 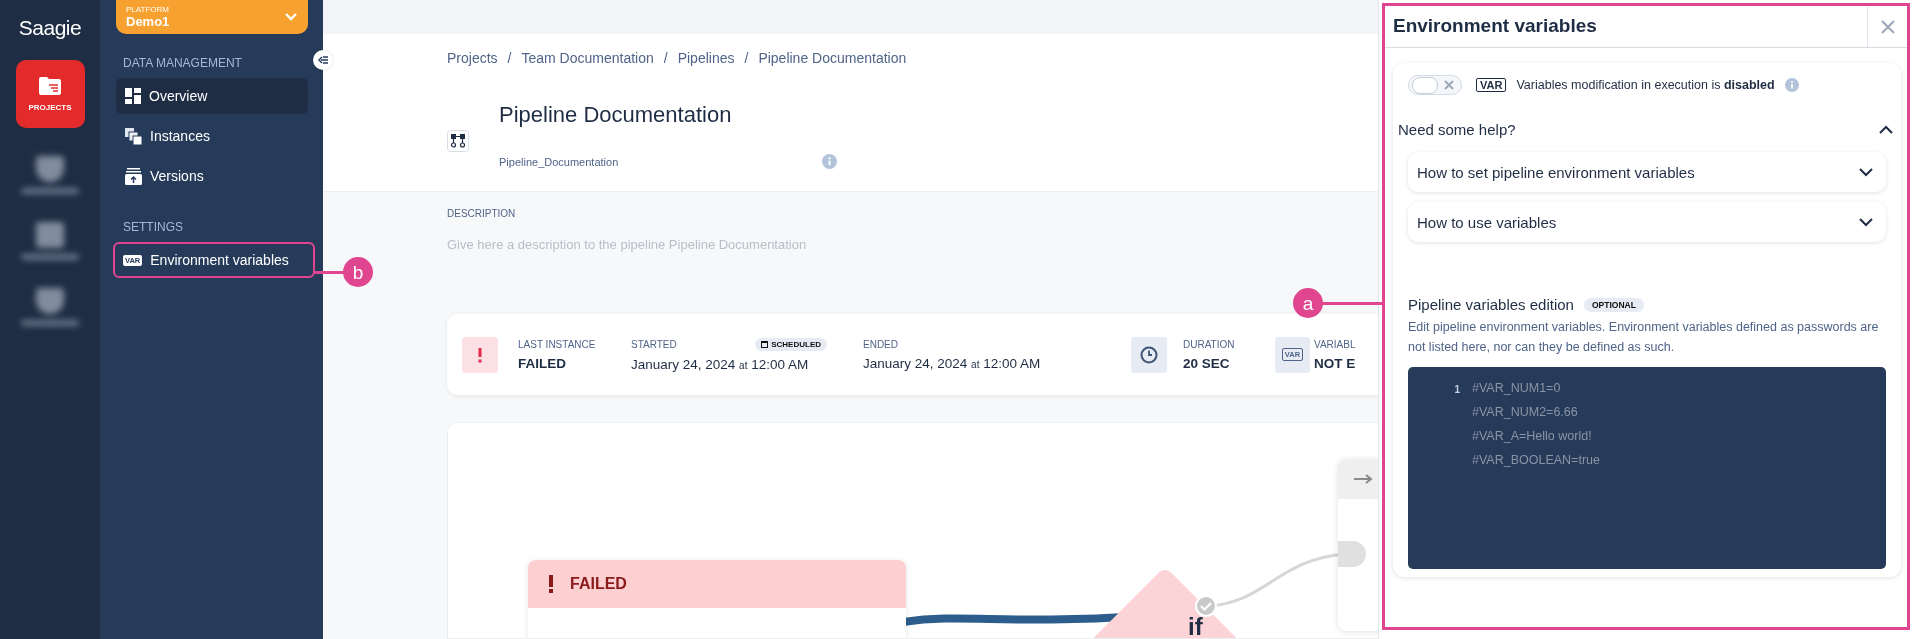 I want to click on var-icon: VAR, so click(x=1491, y=85).